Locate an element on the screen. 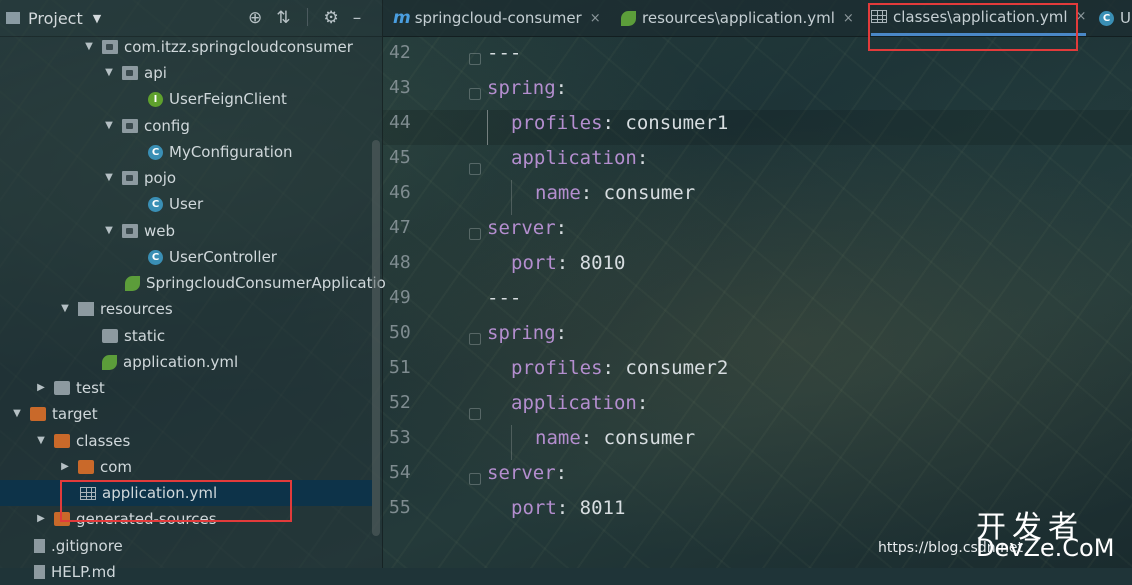  code-line: name: consumer is located at coordinates (615, 193).